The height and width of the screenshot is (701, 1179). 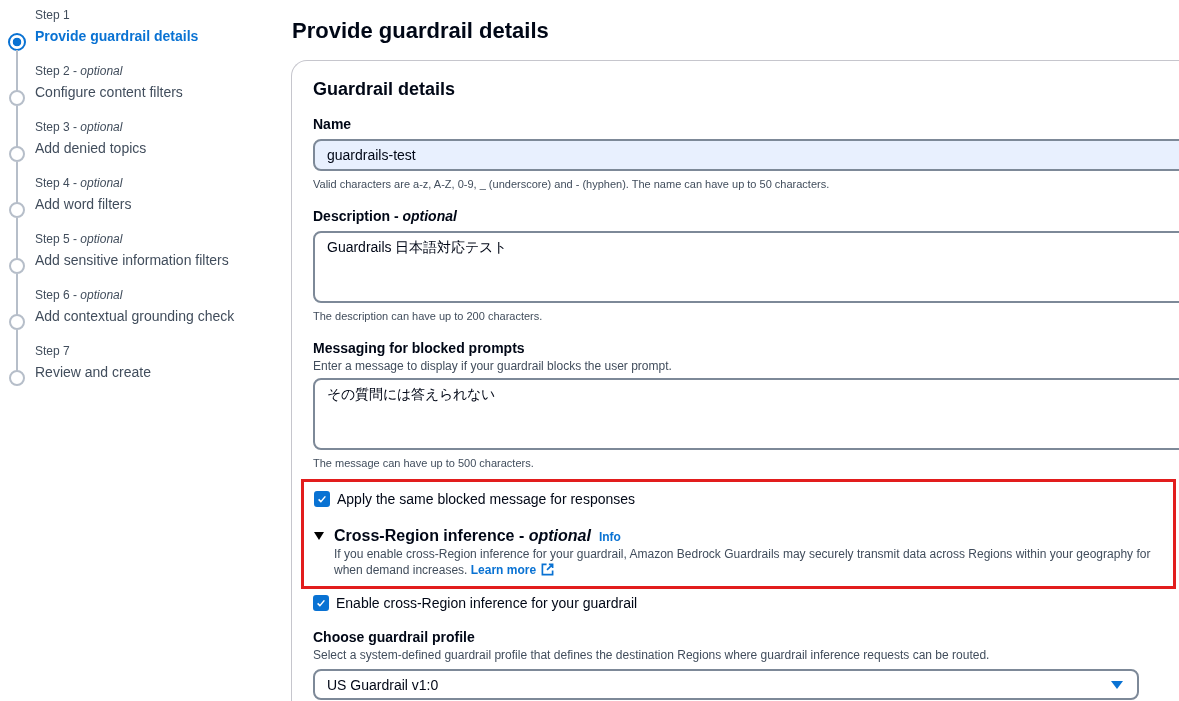 I want to click on step-label: Step 4 - optional, so click(x=79, y=183).